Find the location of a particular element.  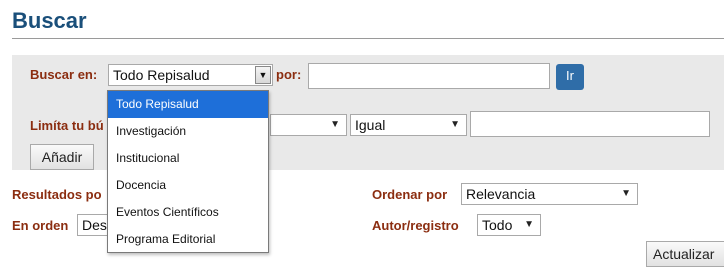

order-by-select: Relevancia ▼ is located at coordinates (549, 194).